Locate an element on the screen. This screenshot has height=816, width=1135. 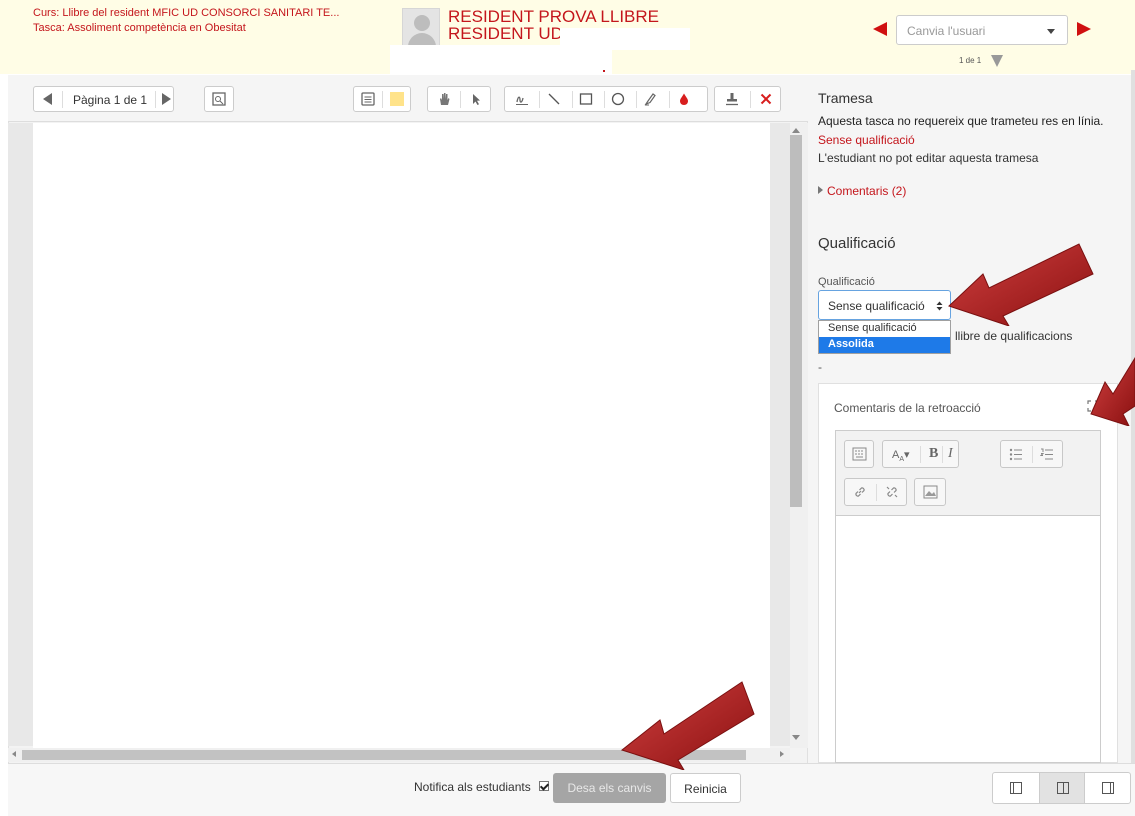
bullet-list-icon is located at coordinates (1016, 454).